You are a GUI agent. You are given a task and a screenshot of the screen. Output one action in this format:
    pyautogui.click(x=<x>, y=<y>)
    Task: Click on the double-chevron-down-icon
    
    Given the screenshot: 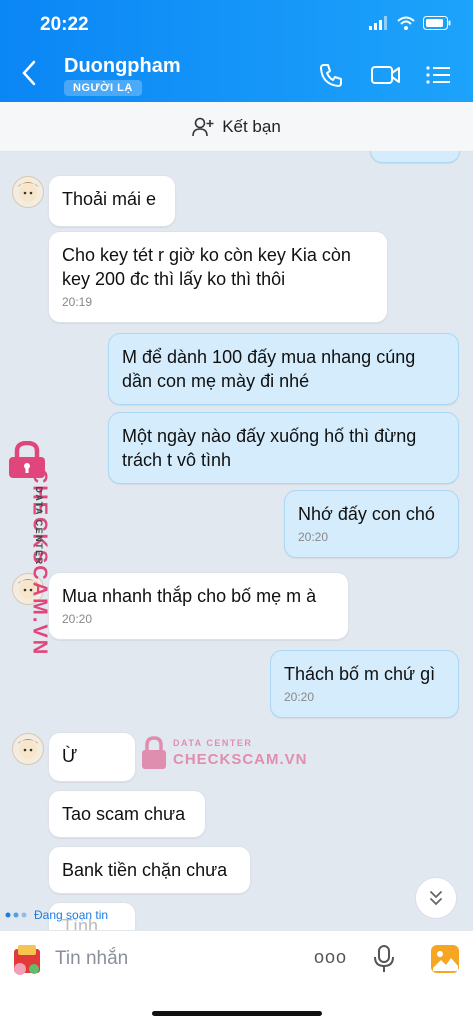 What is the action you would take?
    pyautogui.click(x=436, y=898)
    